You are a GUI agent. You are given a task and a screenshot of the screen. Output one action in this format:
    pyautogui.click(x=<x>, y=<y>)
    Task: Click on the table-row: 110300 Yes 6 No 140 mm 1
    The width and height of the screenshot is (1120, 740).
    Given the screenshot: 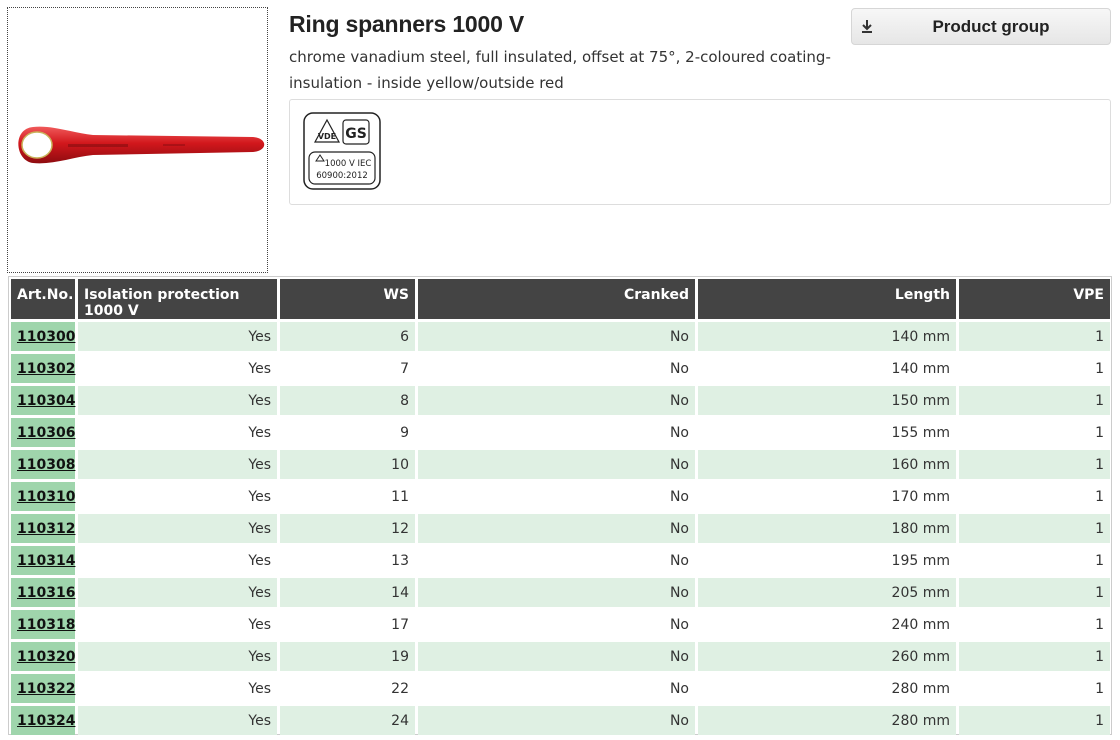 What is the action you would take?
    pyautogui.click(x=560, y=336)
    